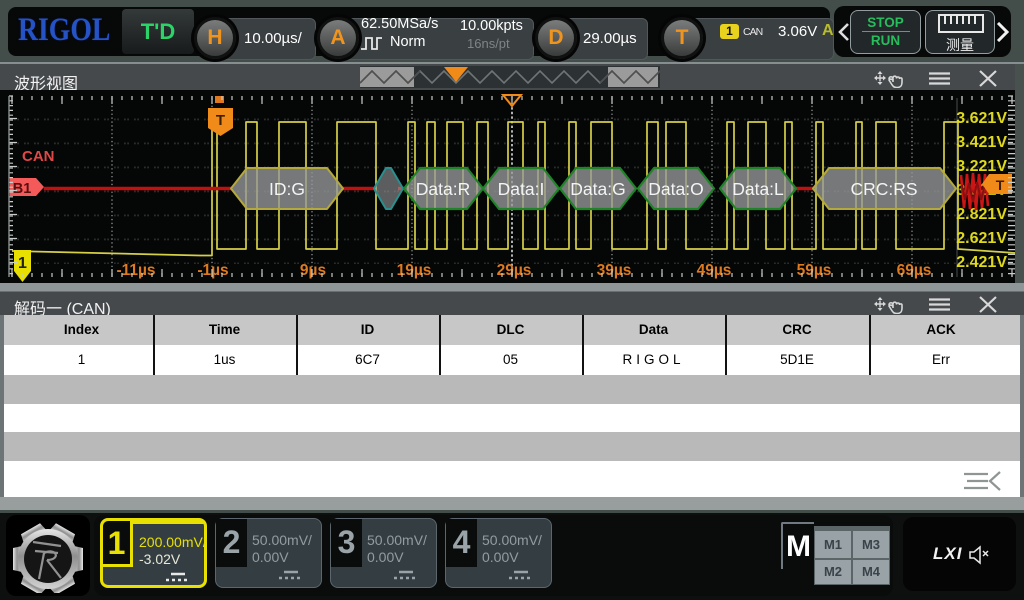  I want to click on svg-text: 3.621V, so click(981, 118).